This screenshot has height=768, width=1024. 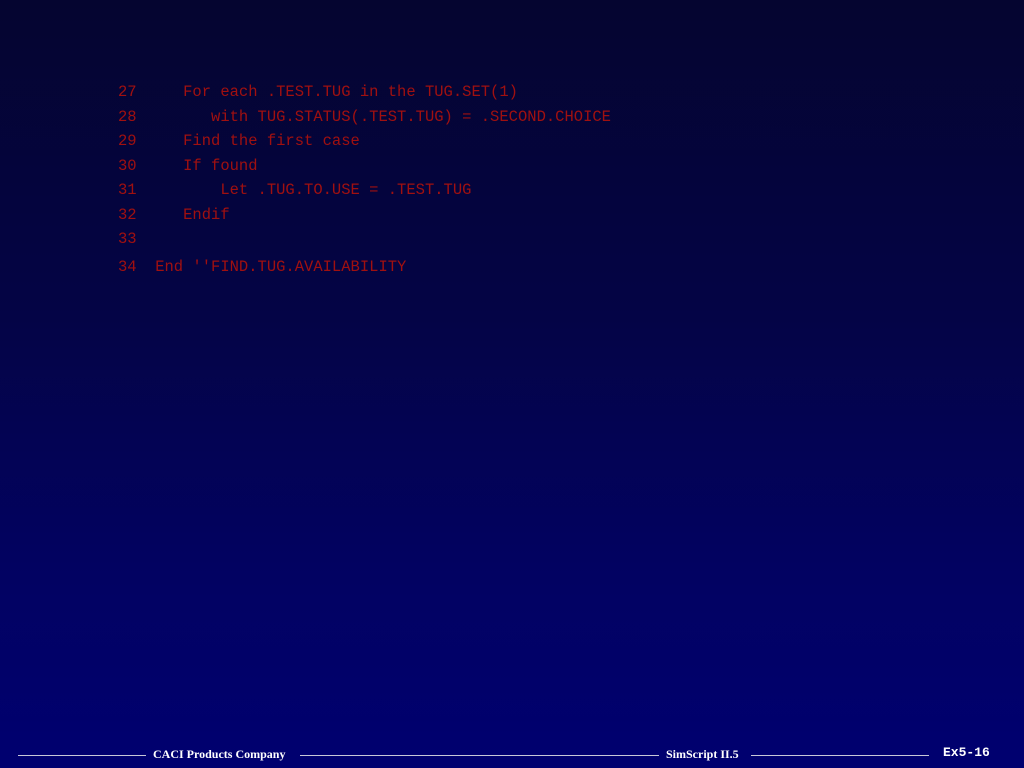 What do you see at coordinates (262, 267) in the screenshot?
I see `code-line-34: 34 End ''FIND.TUG.AVAILABILITY` at bounding box center [262, 267].